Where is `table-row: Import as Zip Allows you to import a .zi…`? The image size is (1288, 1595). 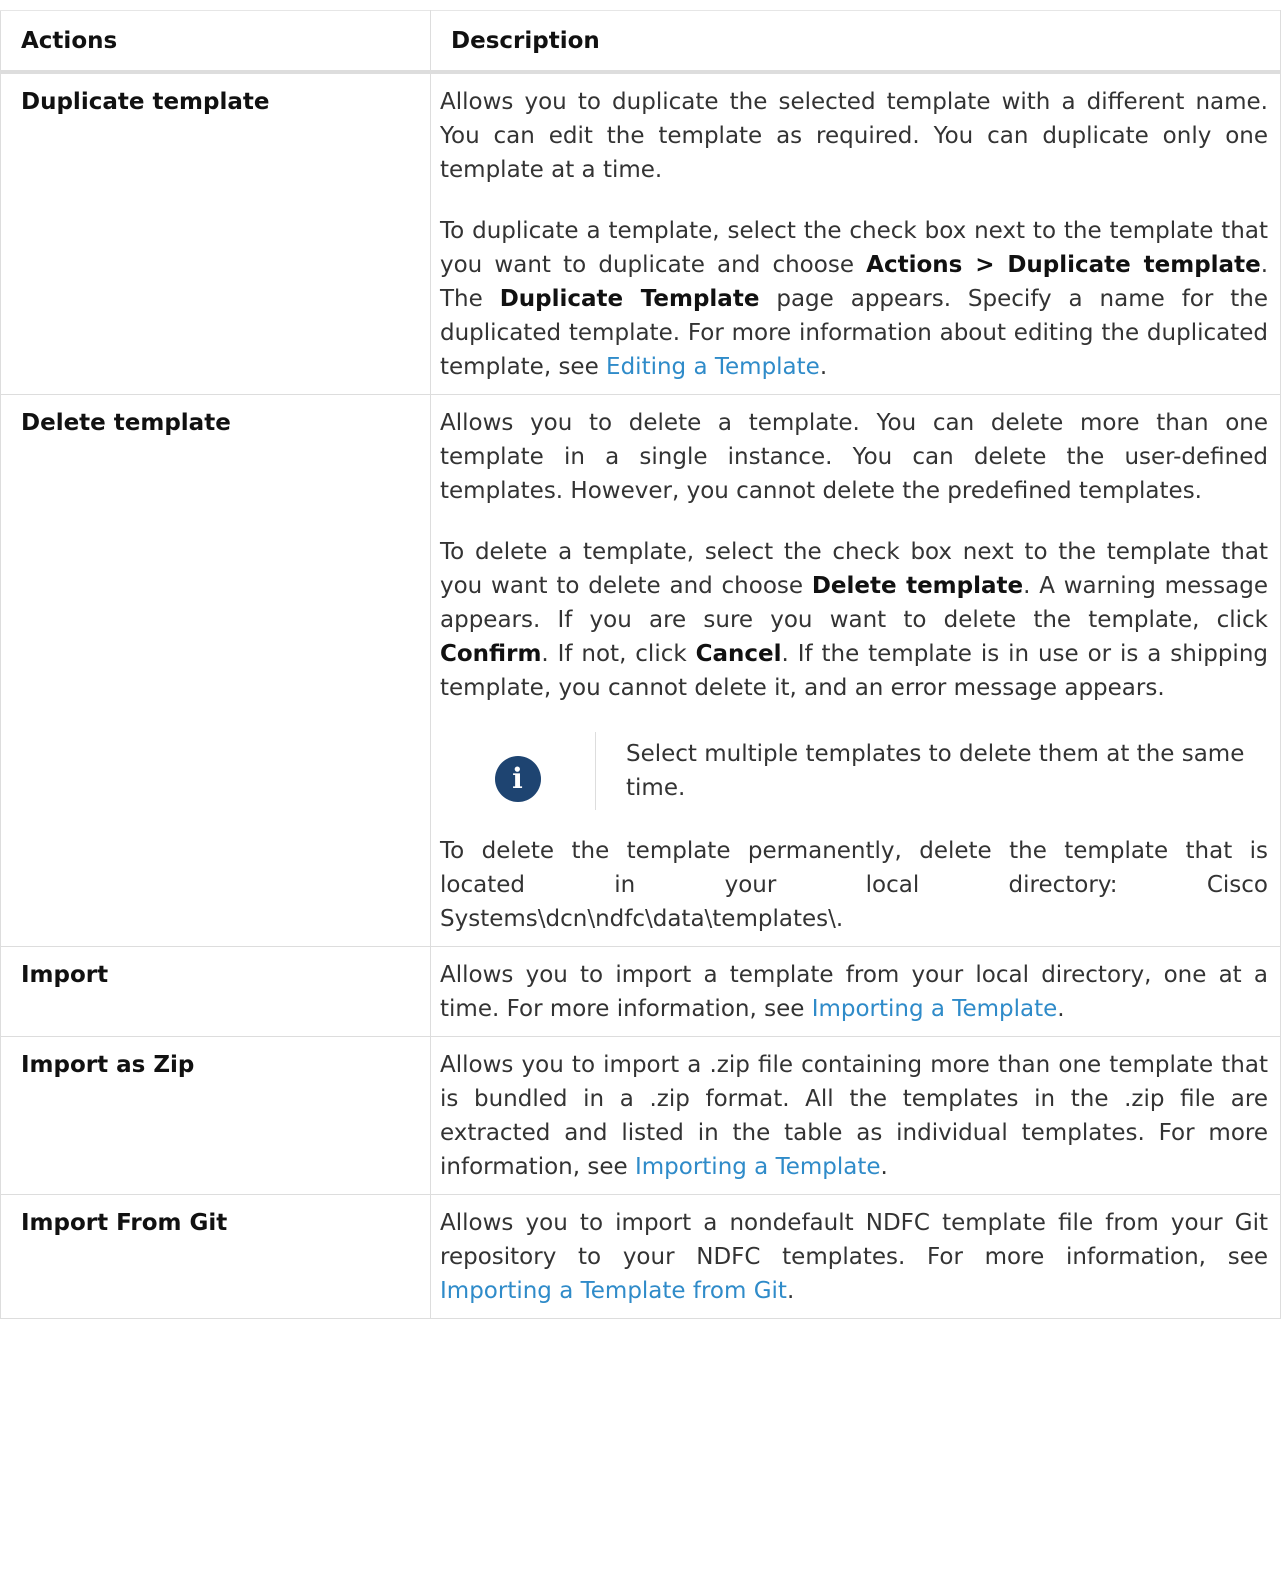
table-row: Import as Zip Allows you to import a .zi… is located at coordinates (640, 1115).